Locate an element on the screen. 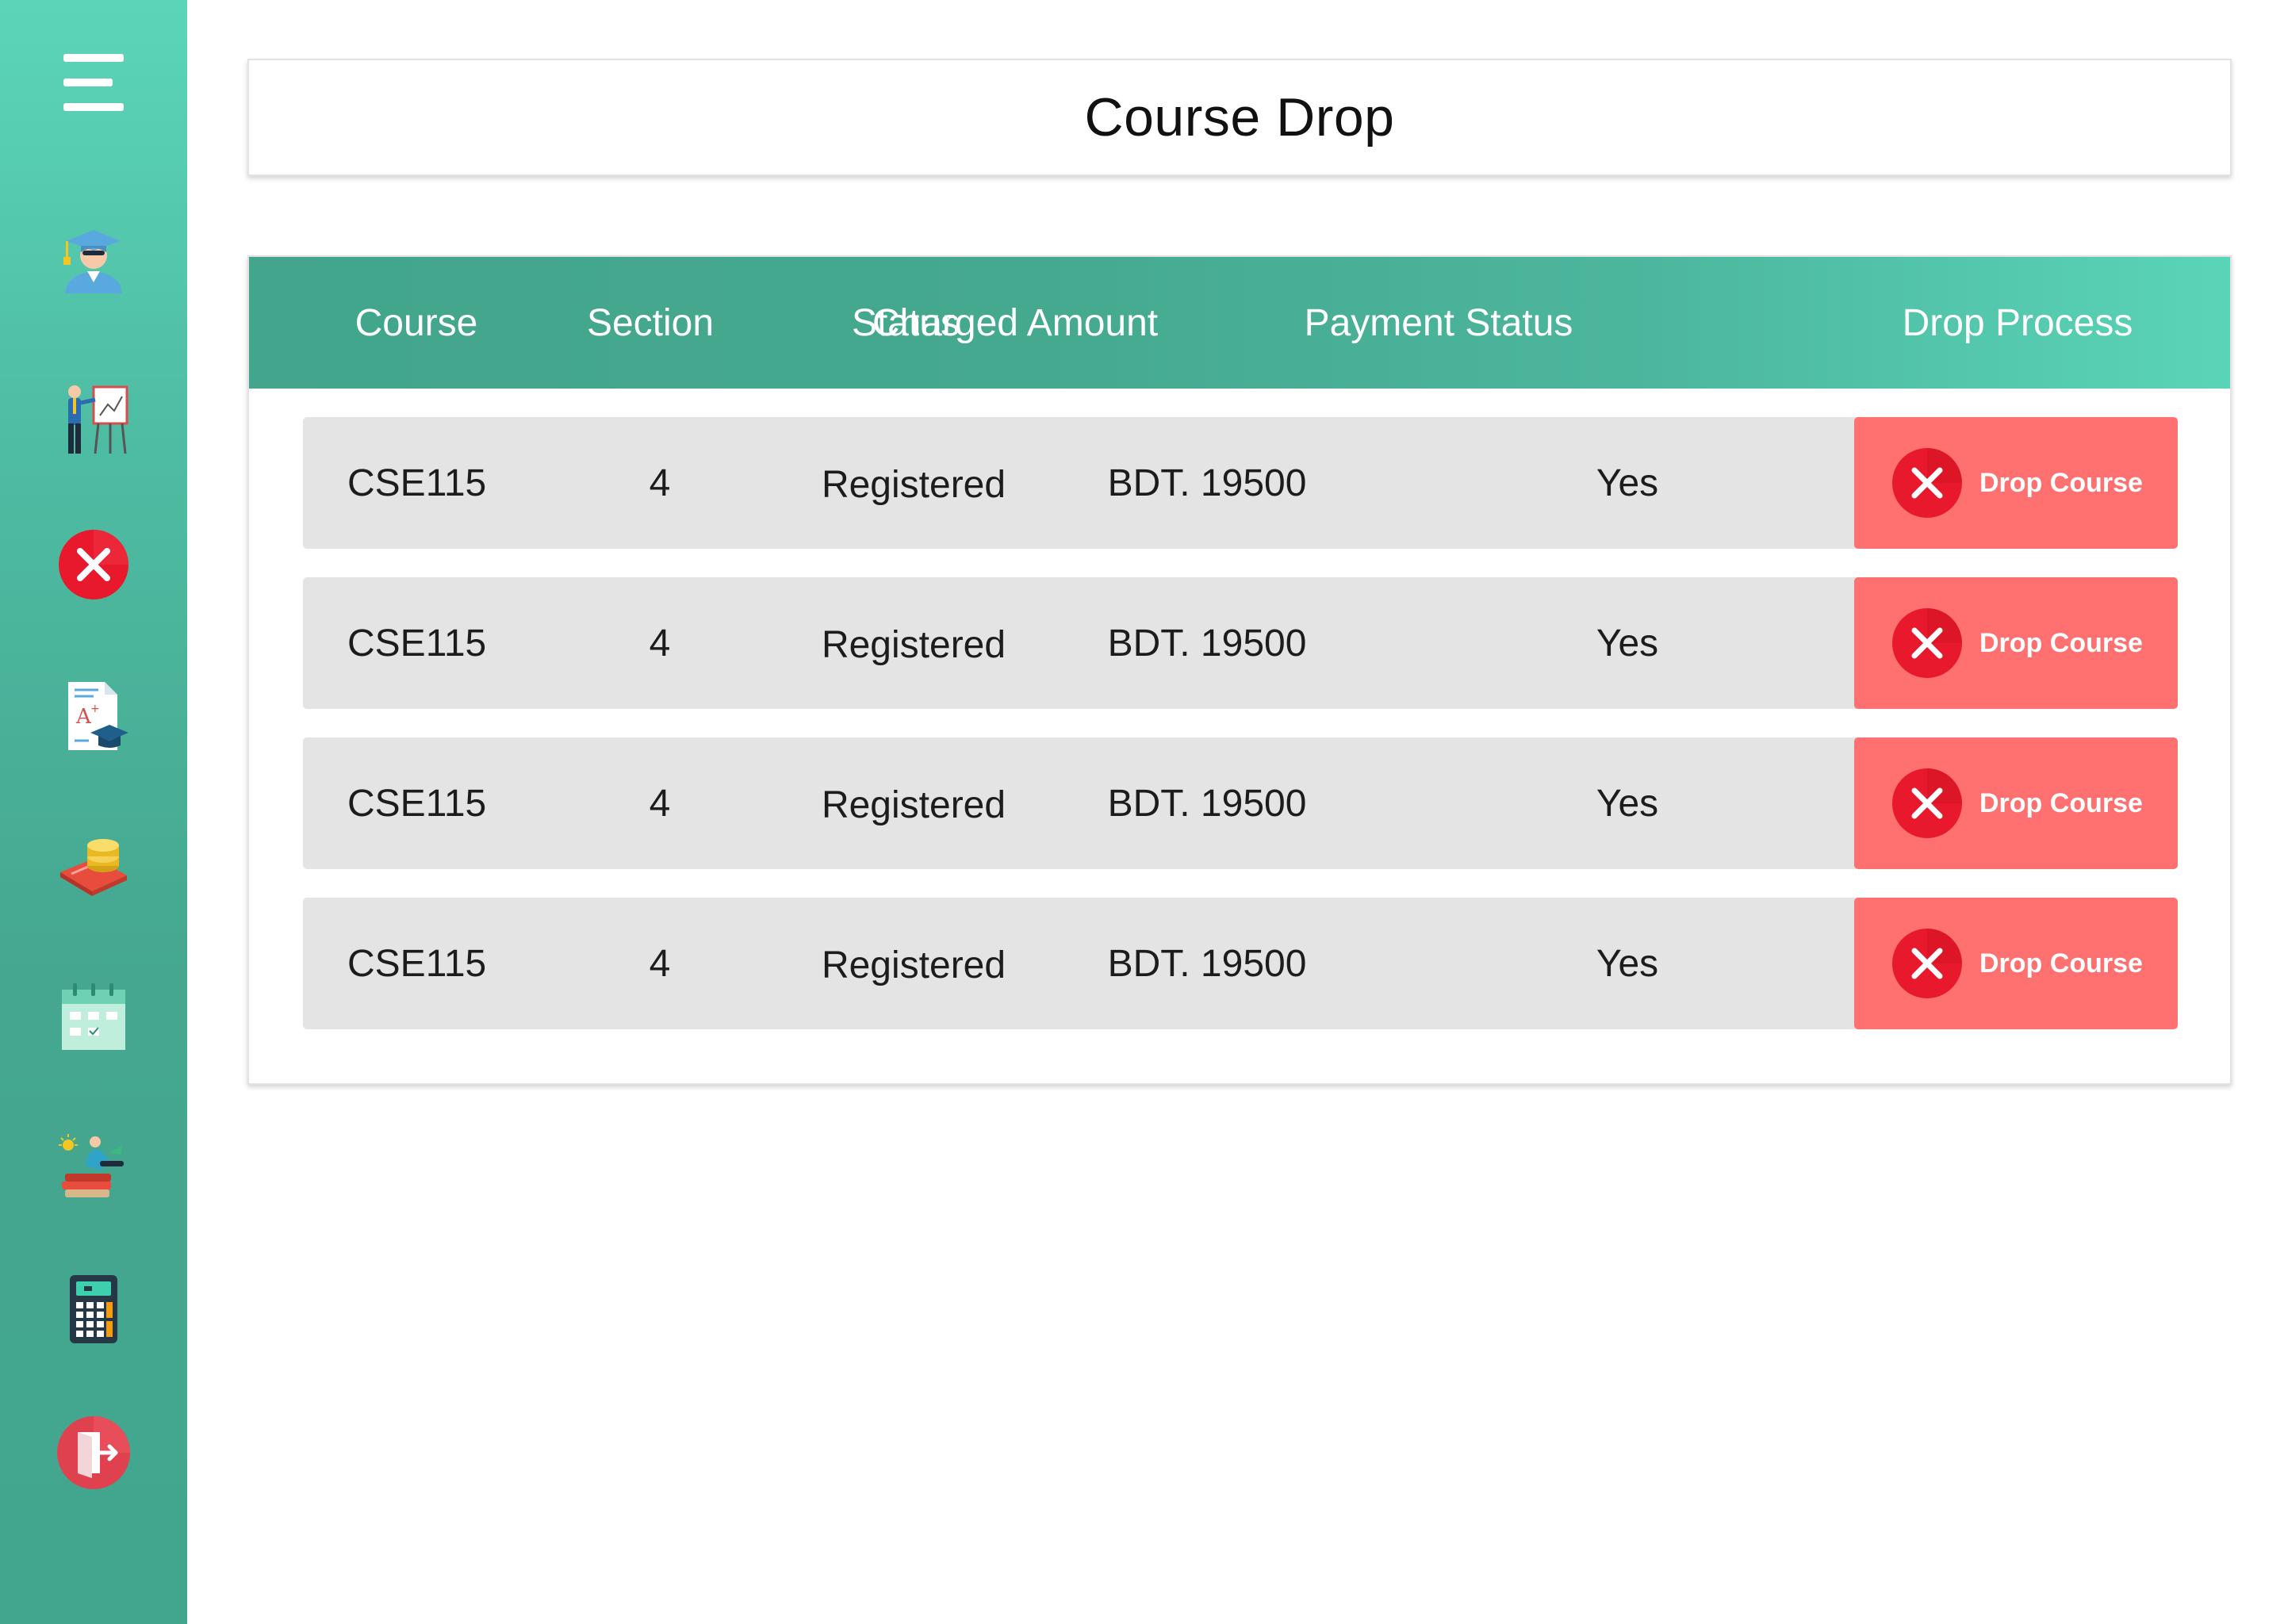 The image size is (2284, 1624). graduate-student-icon is located at coordinates (92, 261).